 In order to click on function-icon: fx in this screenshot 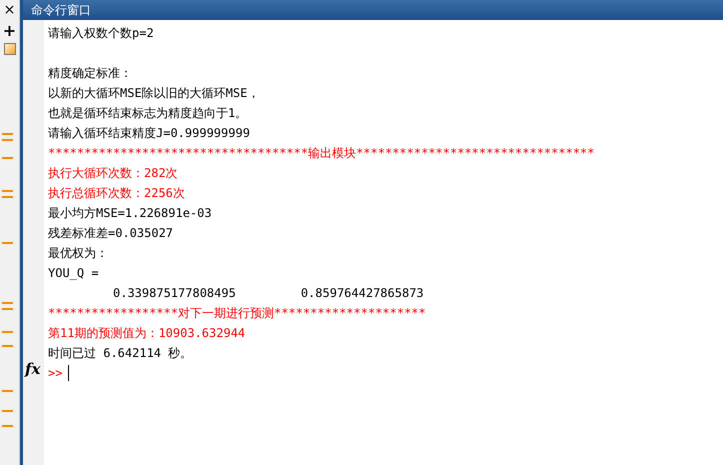, I will do `click(32, 369)`.